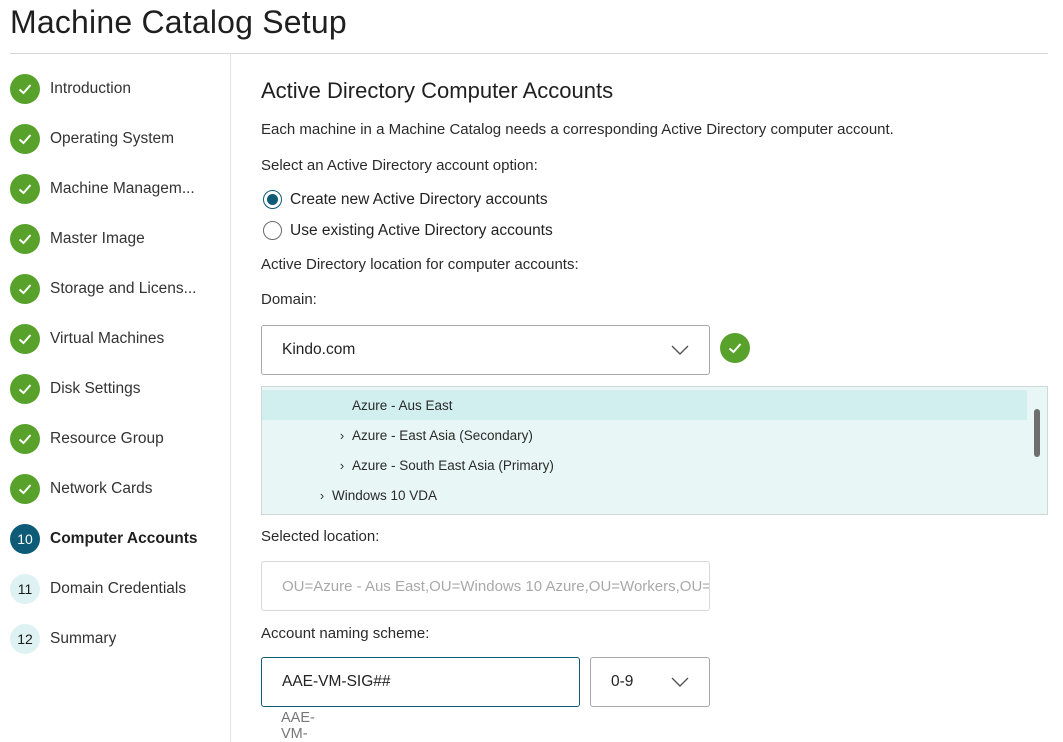 This screenshot has width=1063, height=742. Describe the element at coordinates (385, 495) in the screenshot. I see `tree-item-label: Windows 10 VDA` at that location.